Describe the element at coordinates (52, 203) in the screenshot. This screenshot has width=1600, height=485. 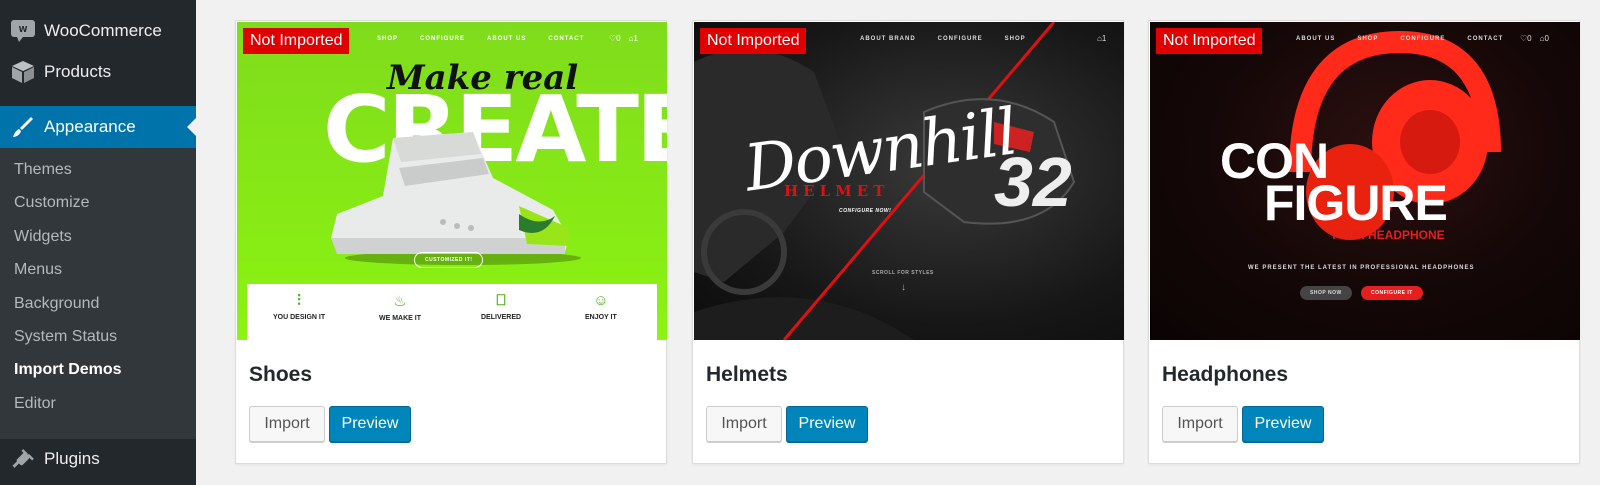
I see `submenu-customize: Customize` at that location.